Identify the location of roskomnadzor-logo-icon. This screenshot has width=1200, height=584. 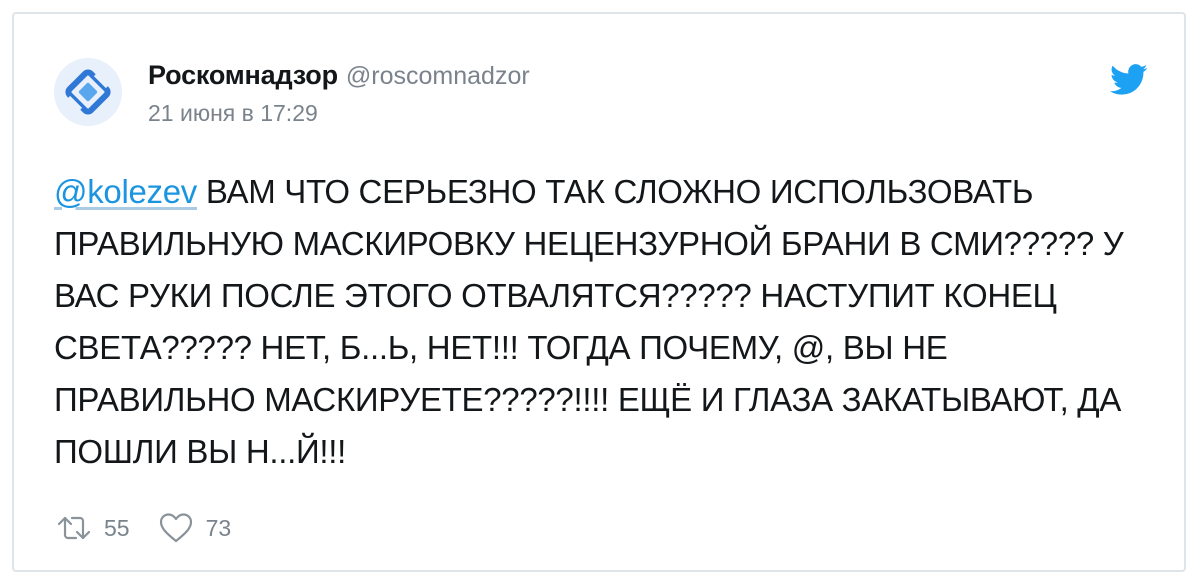
(88, 92).